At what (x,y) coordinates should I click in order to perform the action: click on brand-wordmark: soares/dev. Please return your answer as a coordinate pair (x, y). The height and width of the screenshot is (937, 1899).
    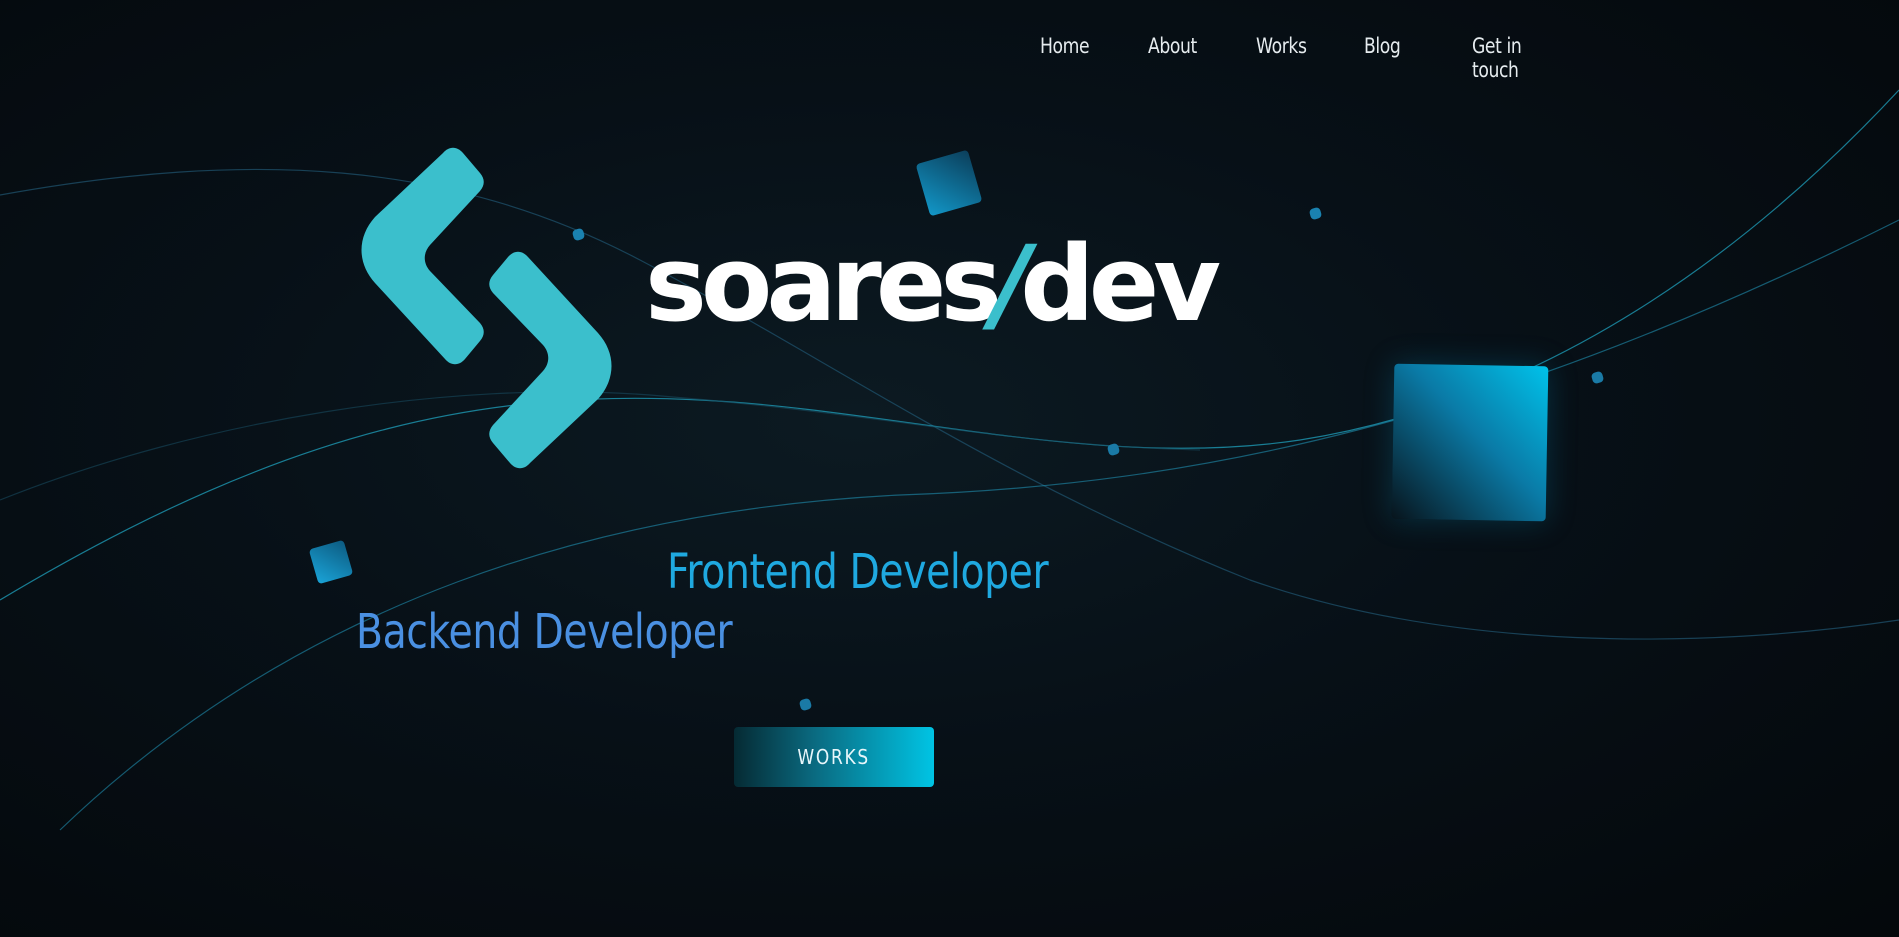
    Looking at the image, I should click on (933, 284).